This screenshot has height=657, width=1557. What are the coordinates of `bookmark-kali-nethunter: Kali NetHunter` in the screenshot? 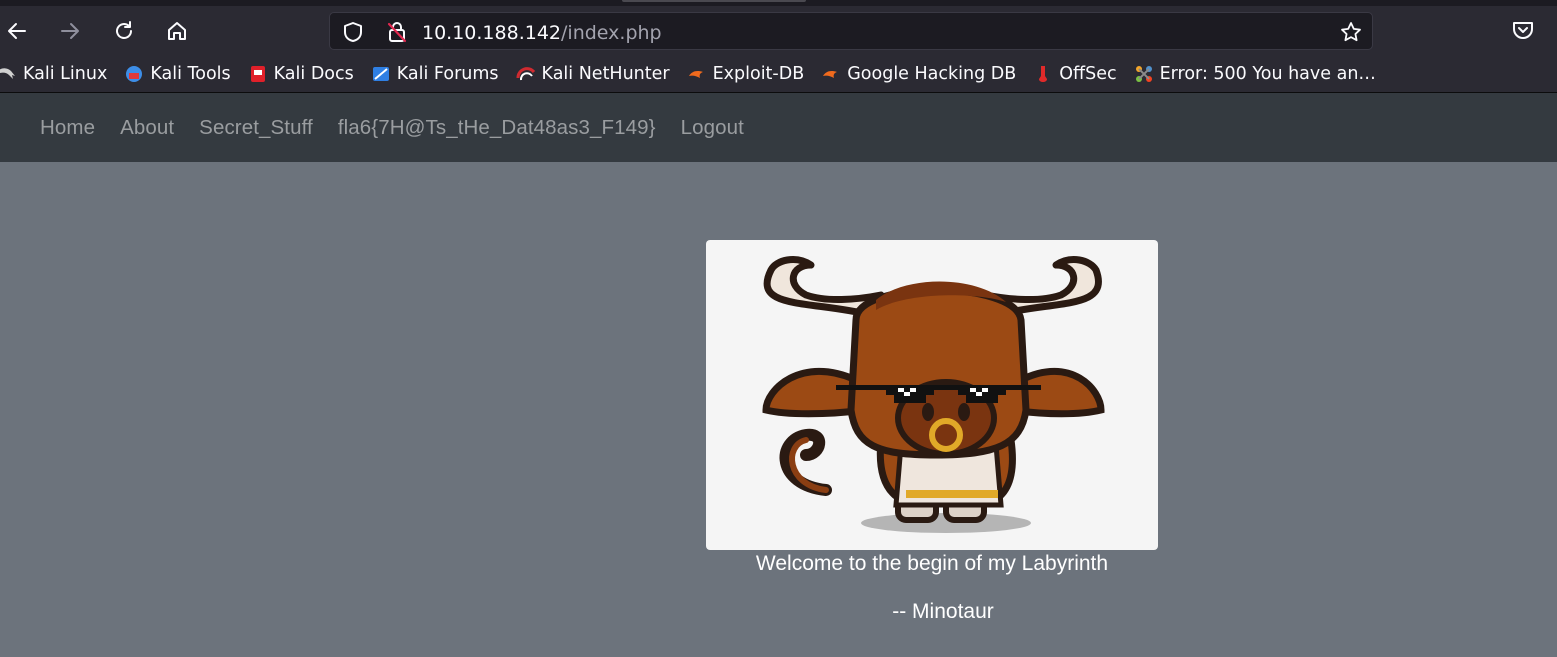 It's located at (593, 74).